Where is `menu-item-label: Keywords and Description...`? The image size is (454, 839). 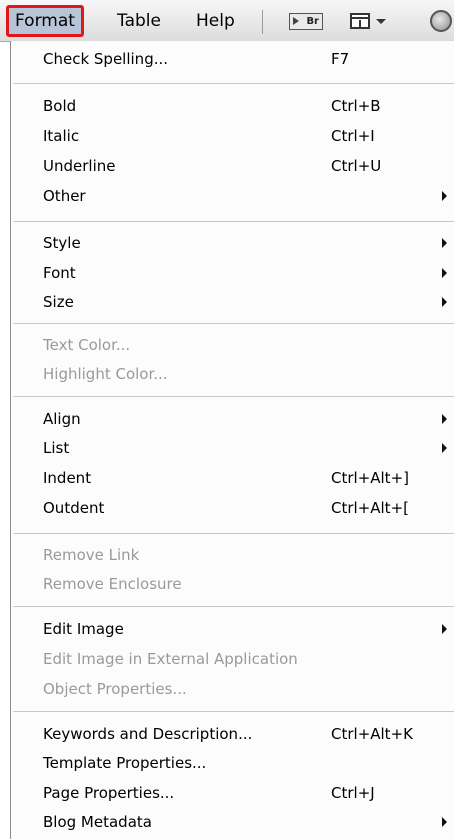 menu-item-label: Keywords and Description... is located at coordinates (148, 734).